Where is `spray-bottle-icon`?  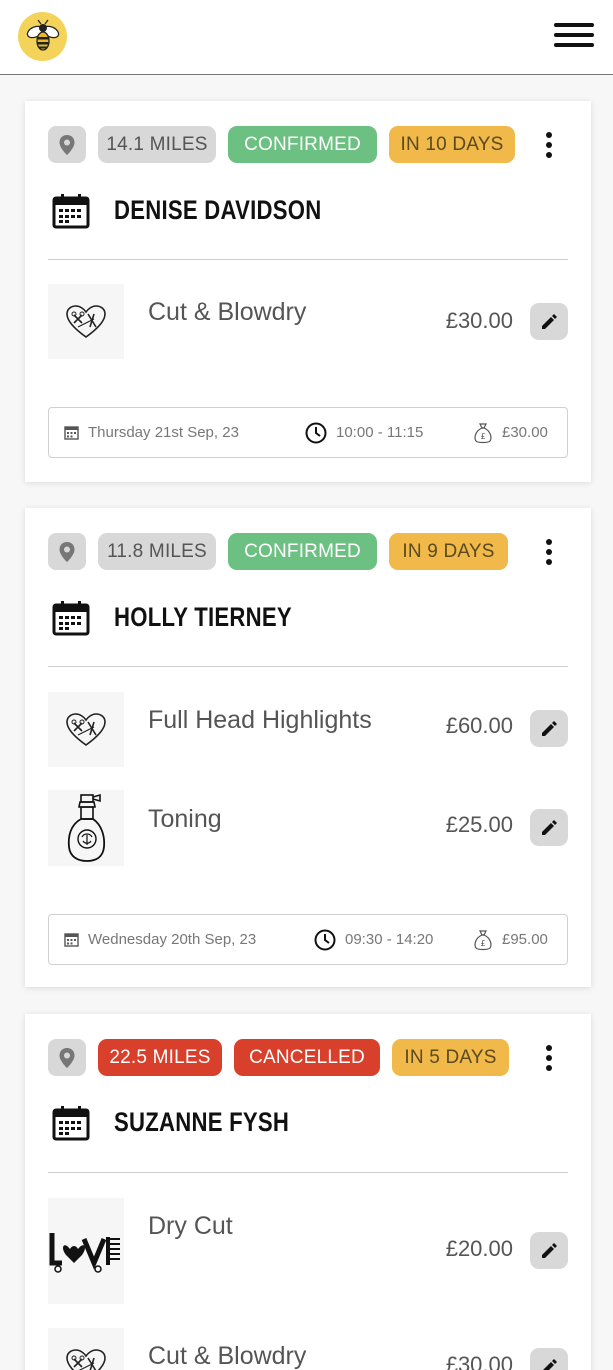 spray-bottle-icon is located at coordinates (86, 828).